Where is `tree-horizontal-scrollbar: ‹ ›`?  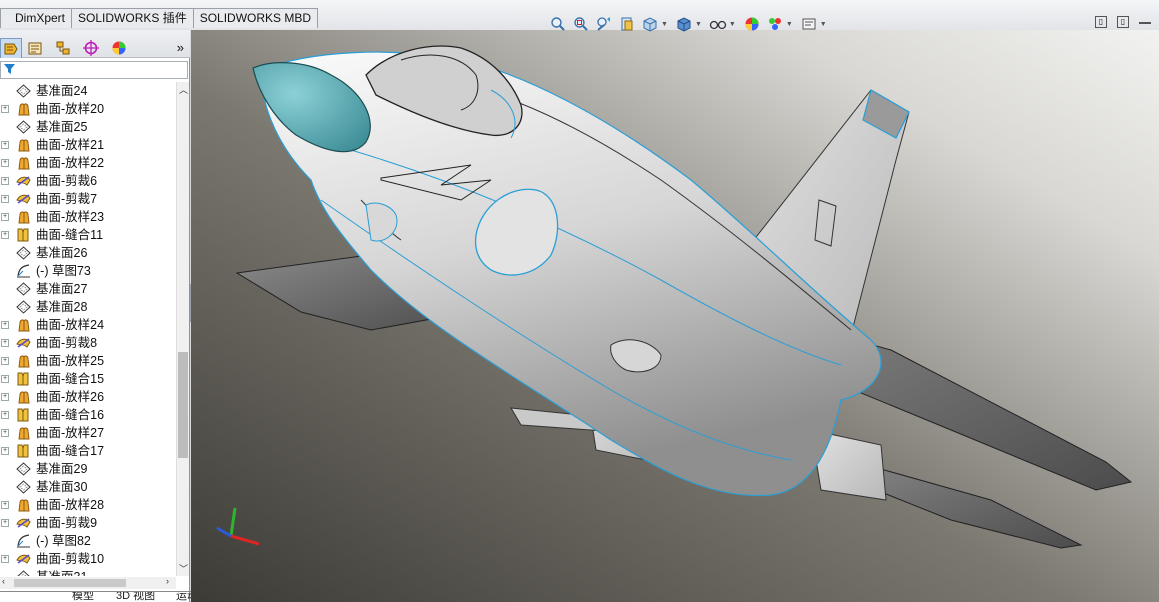 tree-horizontal-scrollbar: ‹ › is located at coordinates (88, 582).